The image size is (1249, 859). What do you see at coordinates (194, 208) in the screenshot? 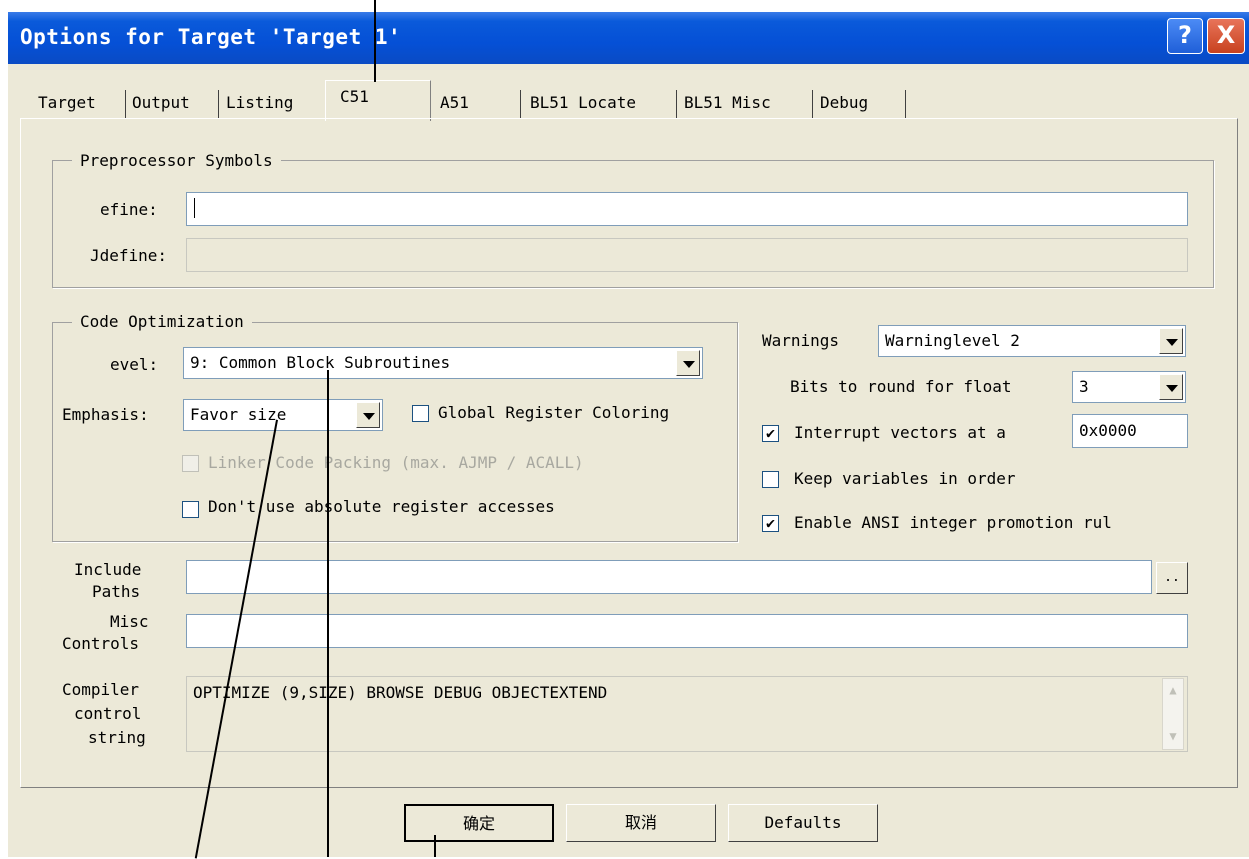
I see `text-cursor` at bounding box center [194, 208].